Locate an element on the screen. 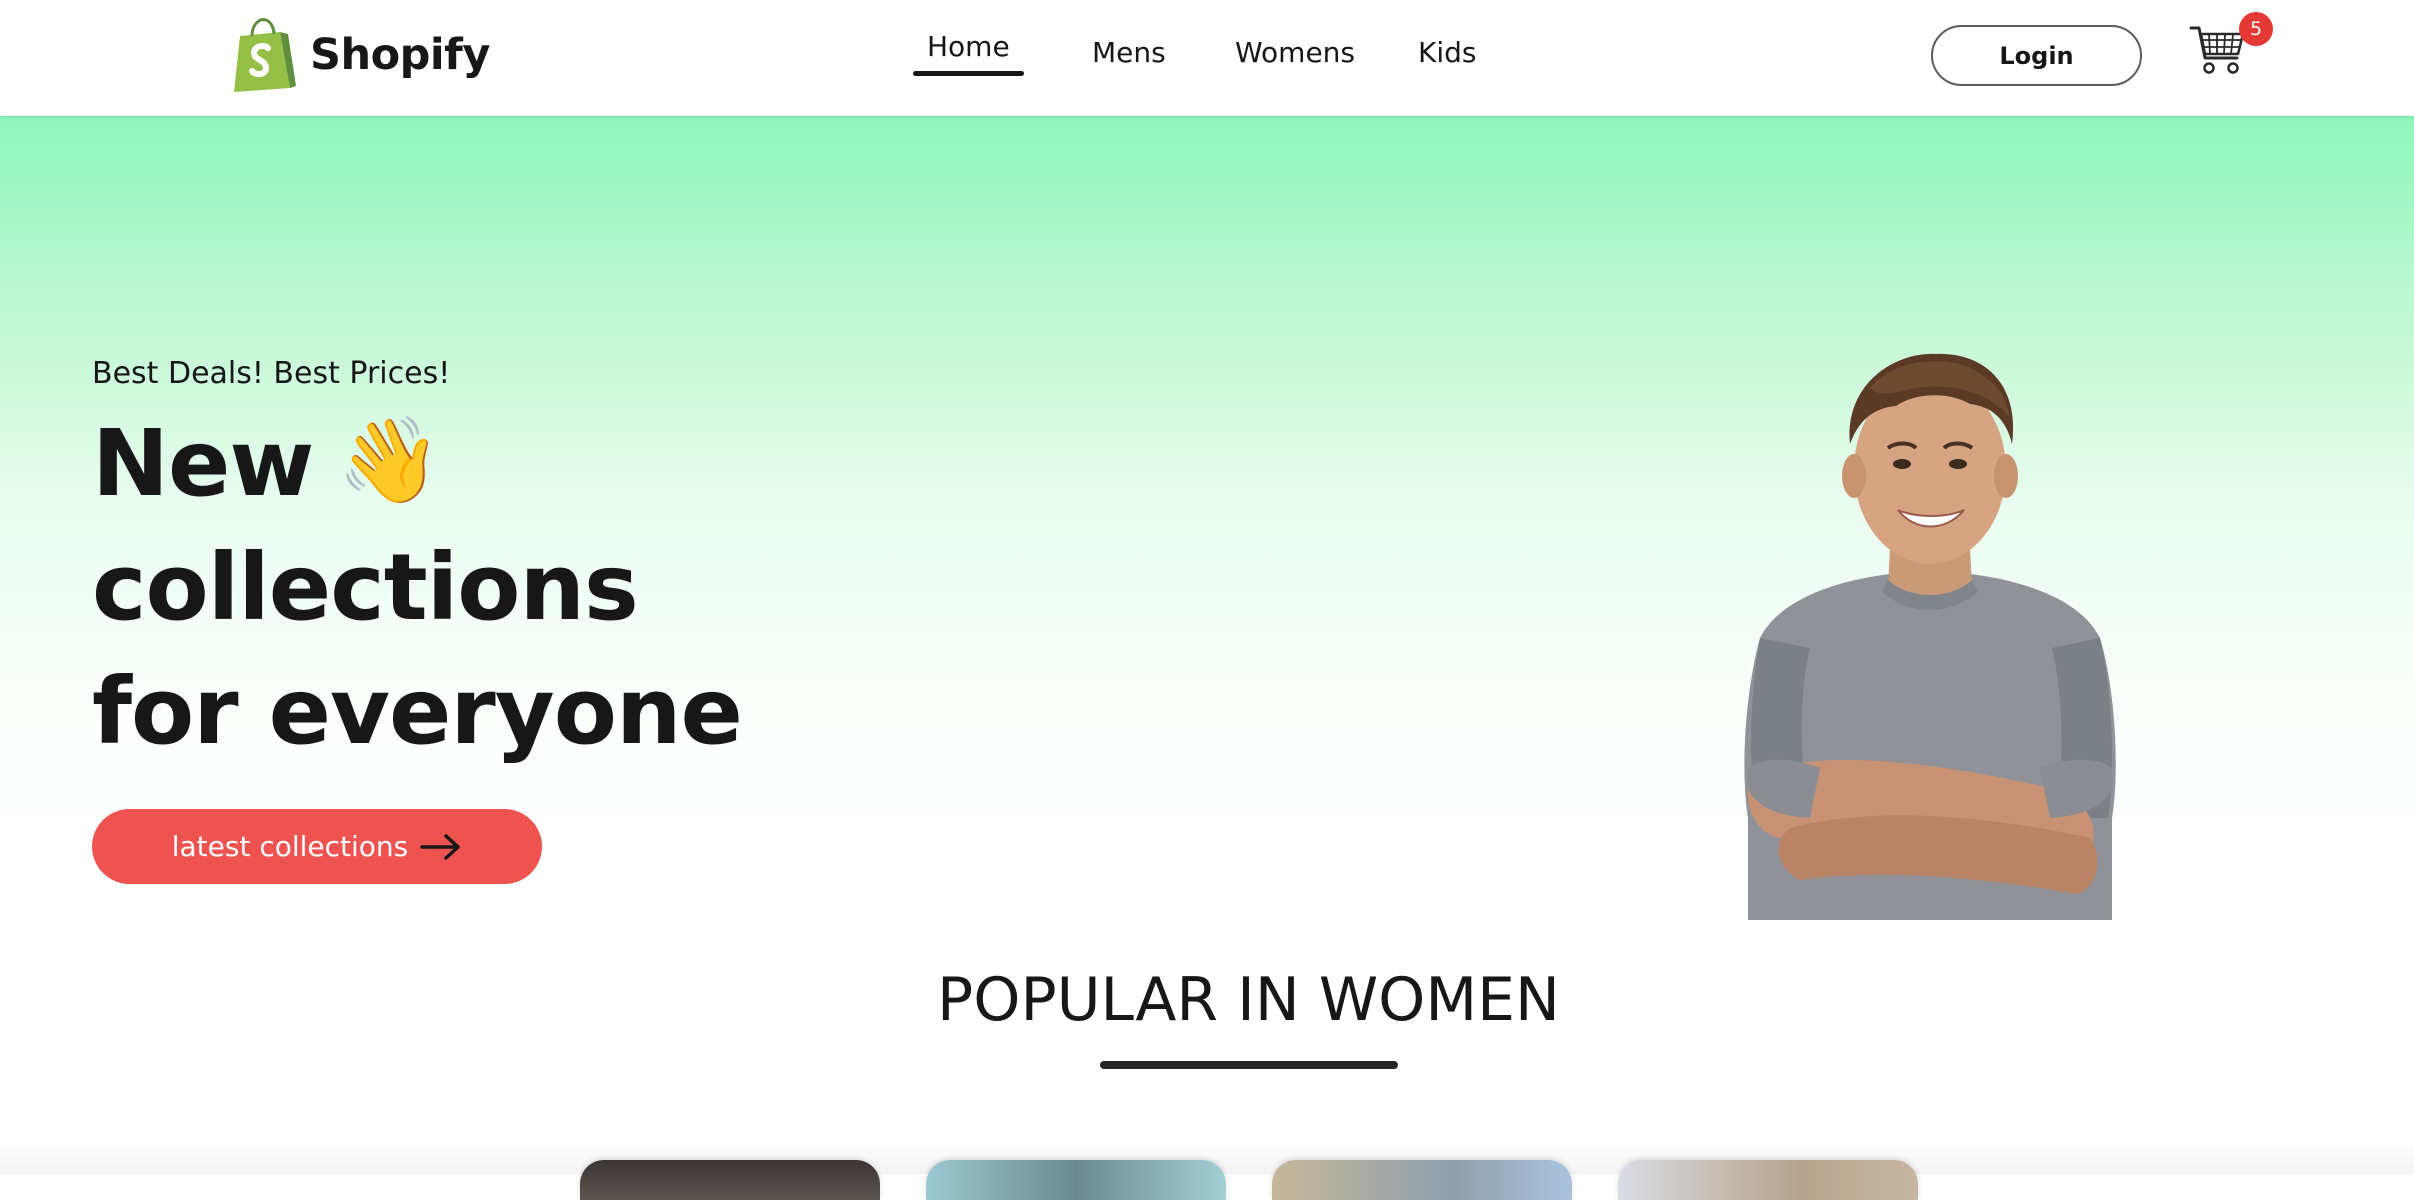 The image size is (2414, 1200). waving-hand-icon: 👋 is located at coordinates (389, 460).